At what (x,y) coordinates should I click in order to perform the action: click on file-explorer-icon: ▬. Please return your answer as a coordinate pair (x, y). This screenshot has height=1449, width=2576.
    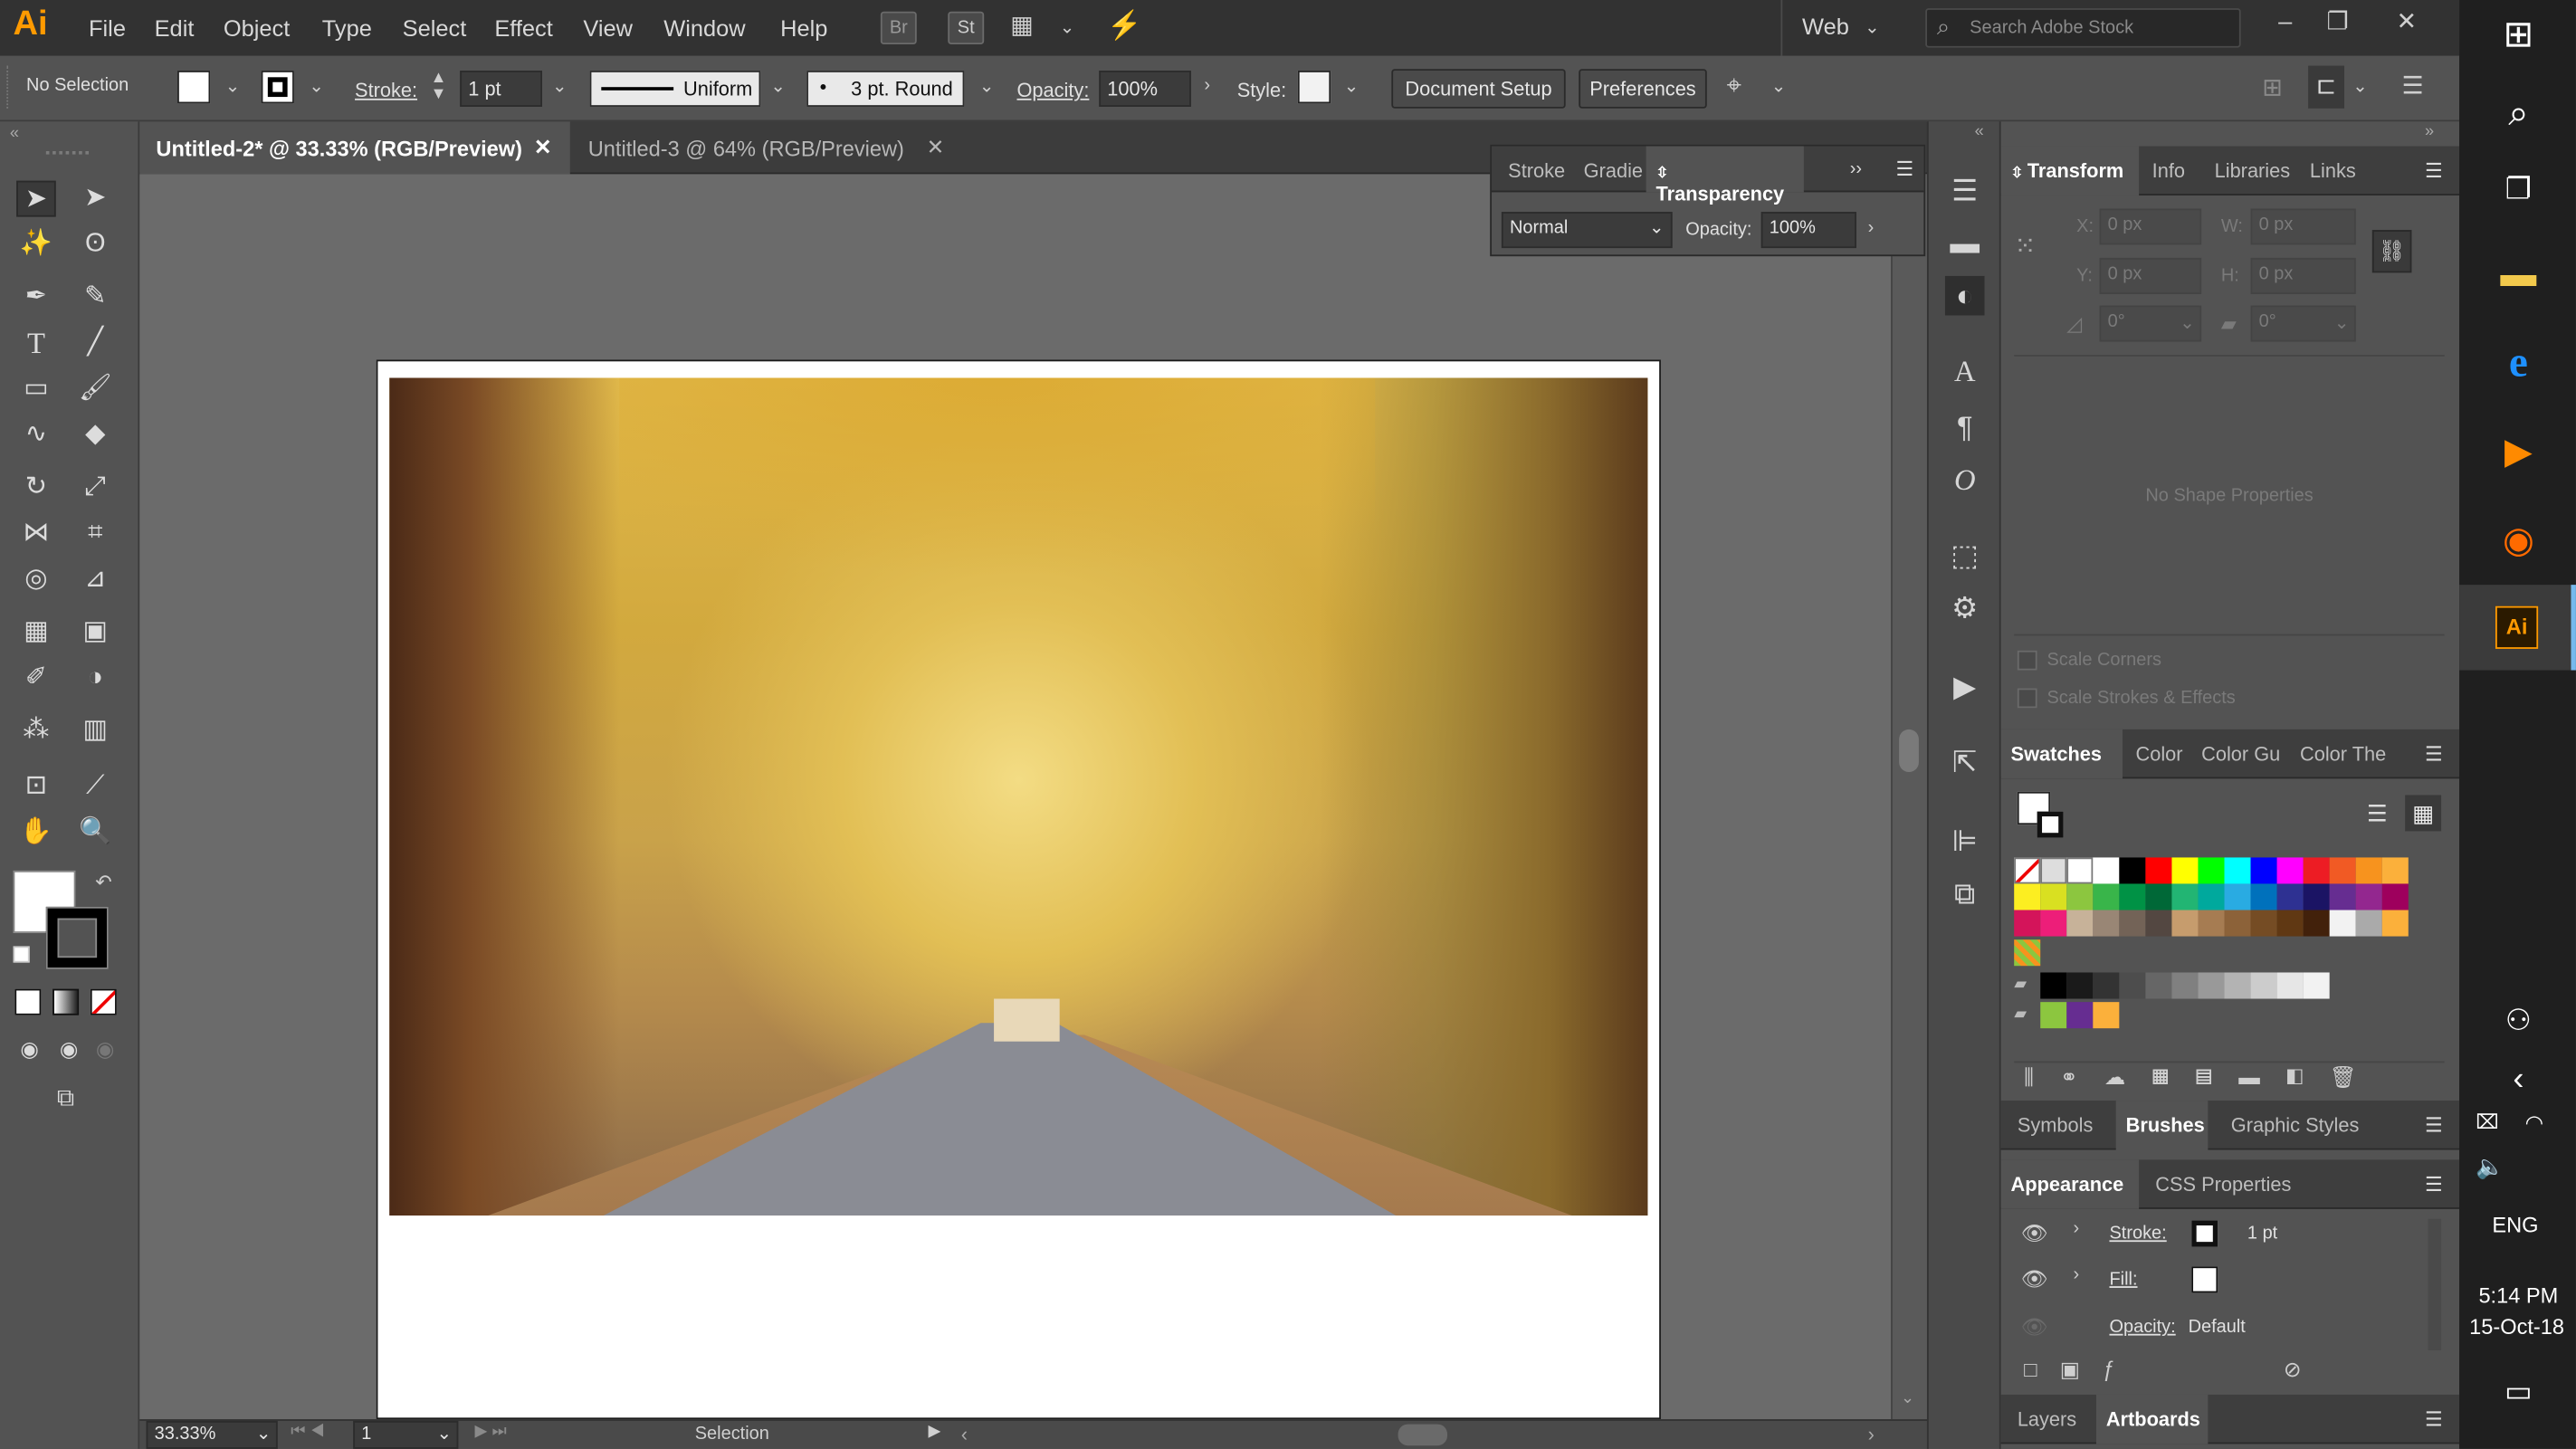
    Looking at the image, I should click on (2519, 274).